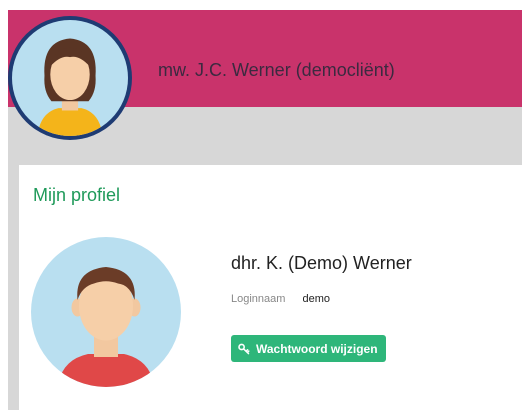 This screenshot has width=522, height=410. What do you see at coordinates (276, 70) in the screenshot?
I see `header-user-name: mw. J.C. Werner (democliënt)` at bounding box center [276, 70].